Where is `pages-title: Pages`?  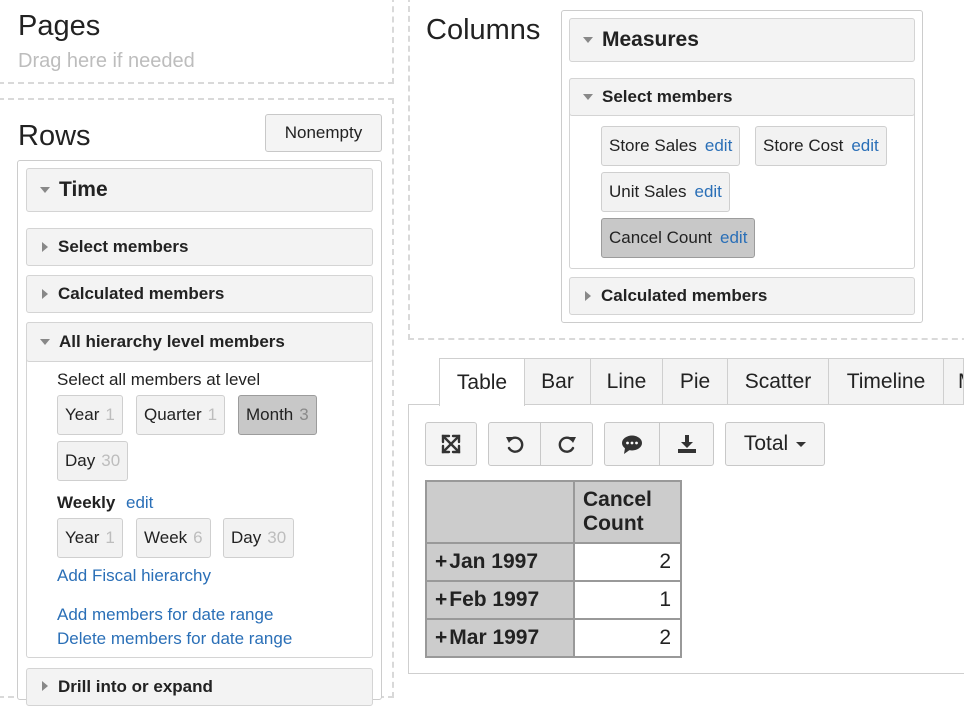 pages-title: Pages is located at coordinates (59, 26).